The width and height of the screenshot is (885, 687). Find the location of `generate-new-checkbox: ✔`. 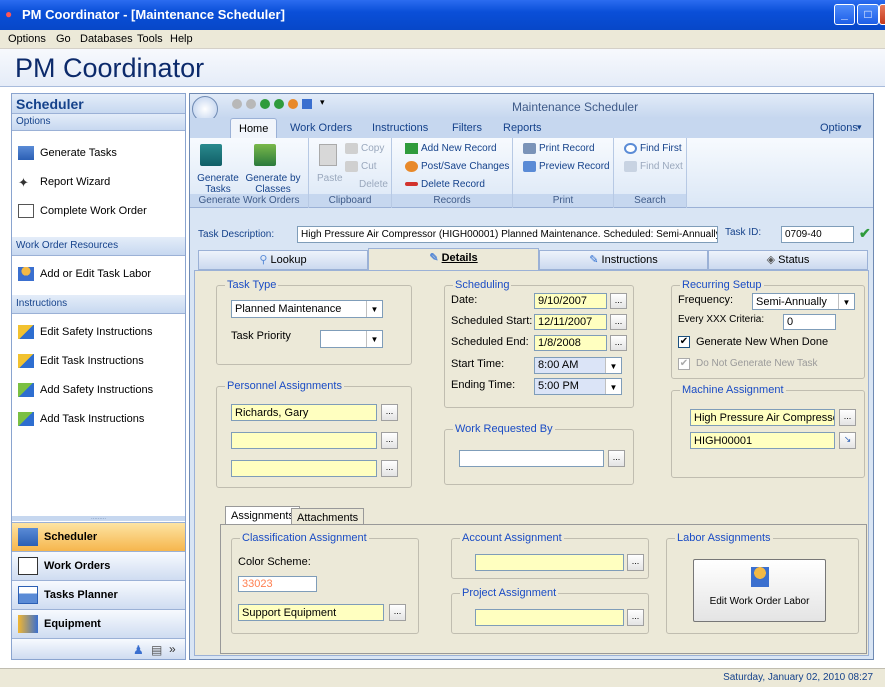

generate-new-checkbox: ✔ is located at coordinates (684, 342).